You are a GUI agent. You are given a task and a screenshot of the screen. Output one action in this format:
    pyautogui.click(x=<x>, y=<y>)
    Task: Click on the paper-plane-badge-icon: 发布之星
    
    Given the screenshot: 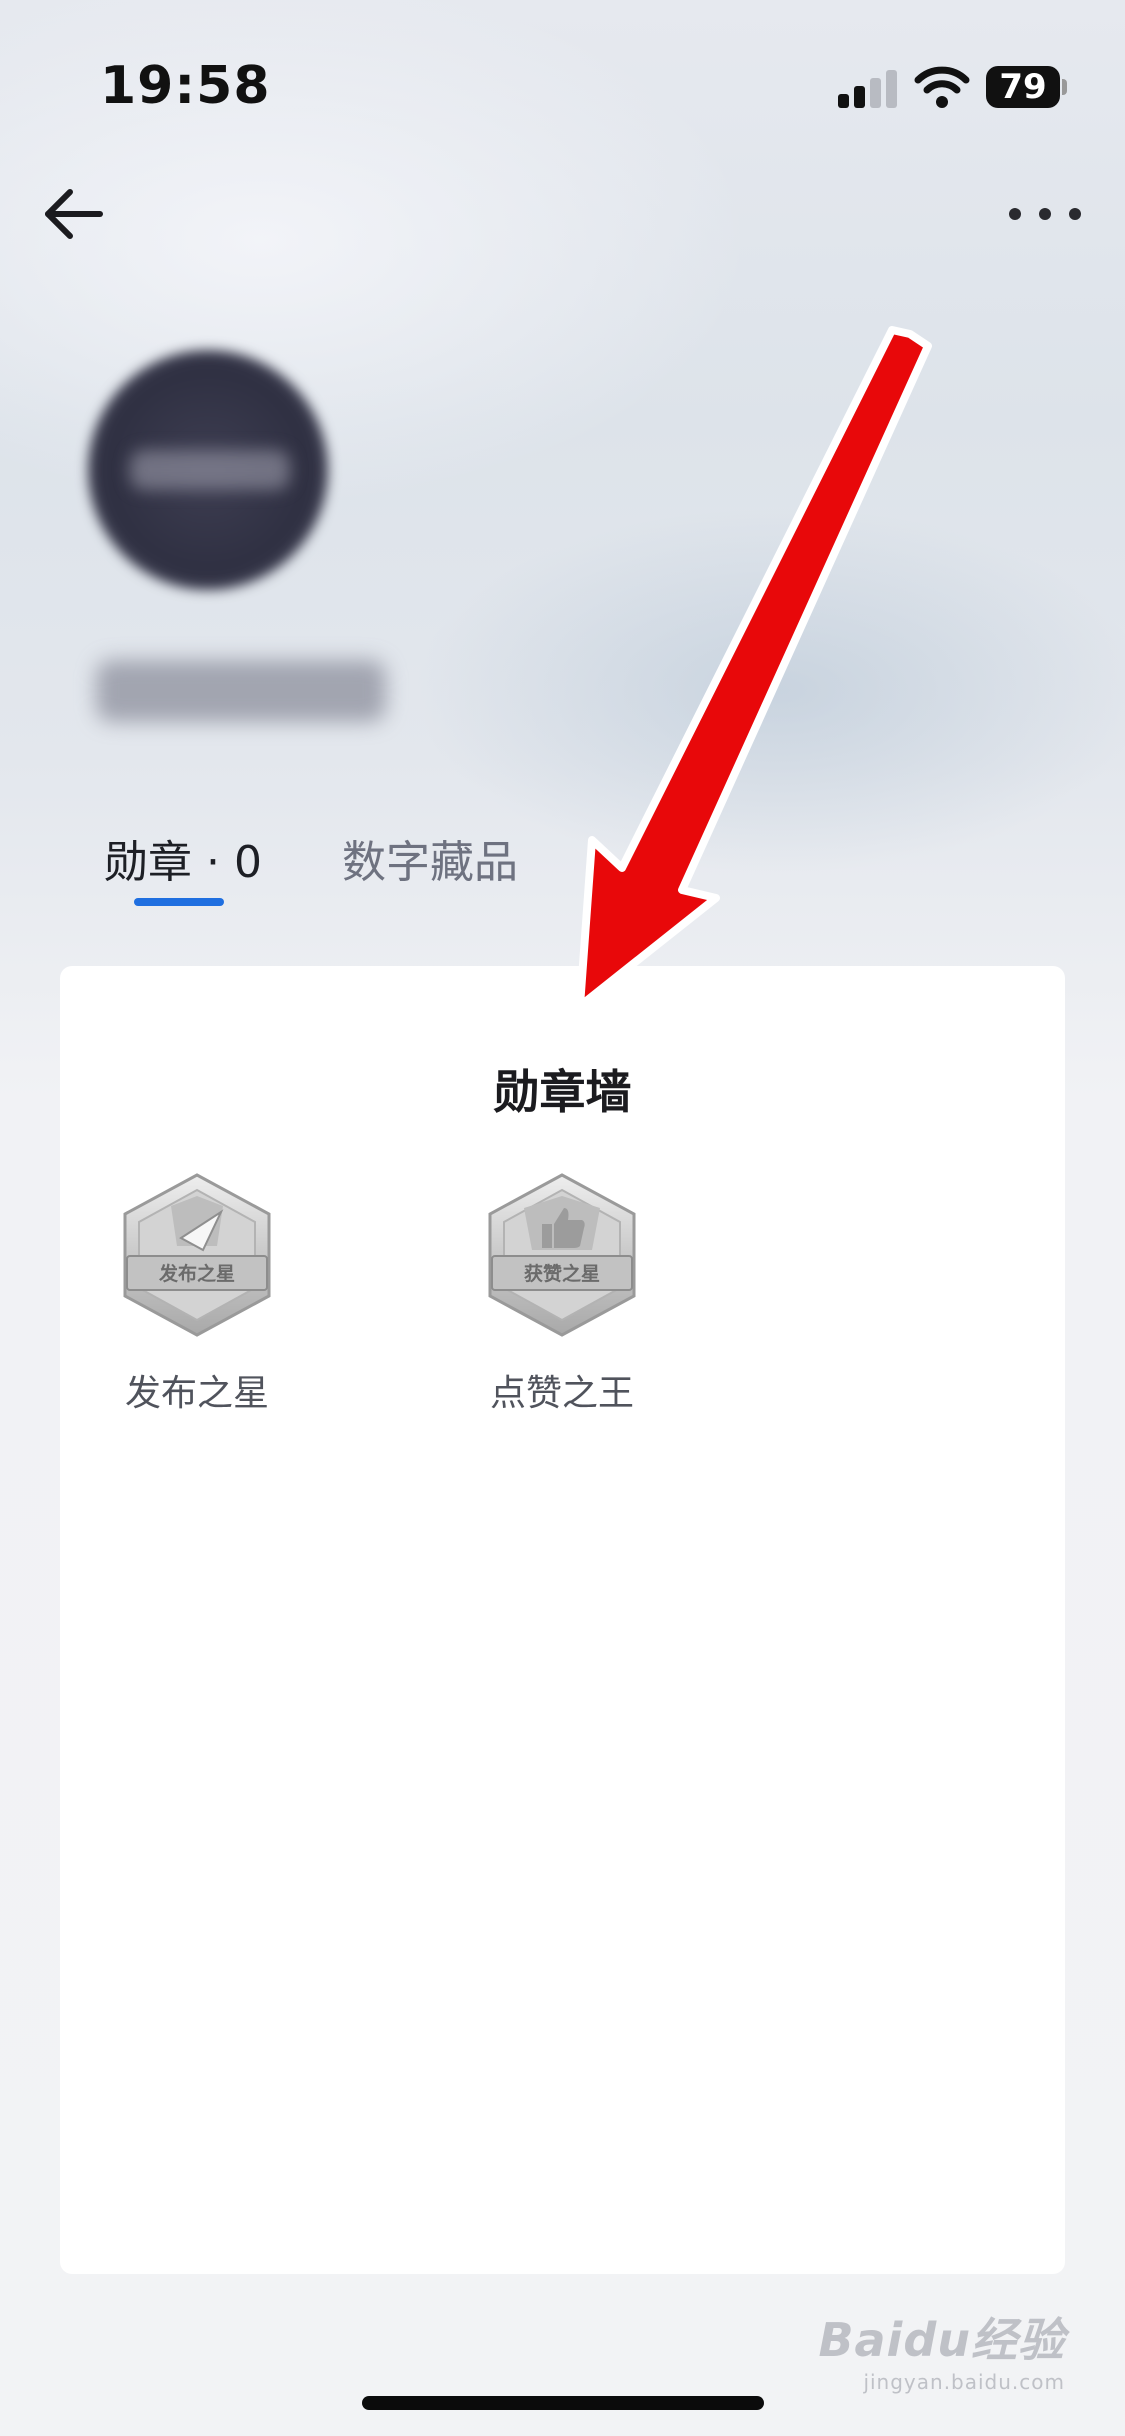 What is the action you would take?
    pyautogui.click(x=197, y=1255)
    